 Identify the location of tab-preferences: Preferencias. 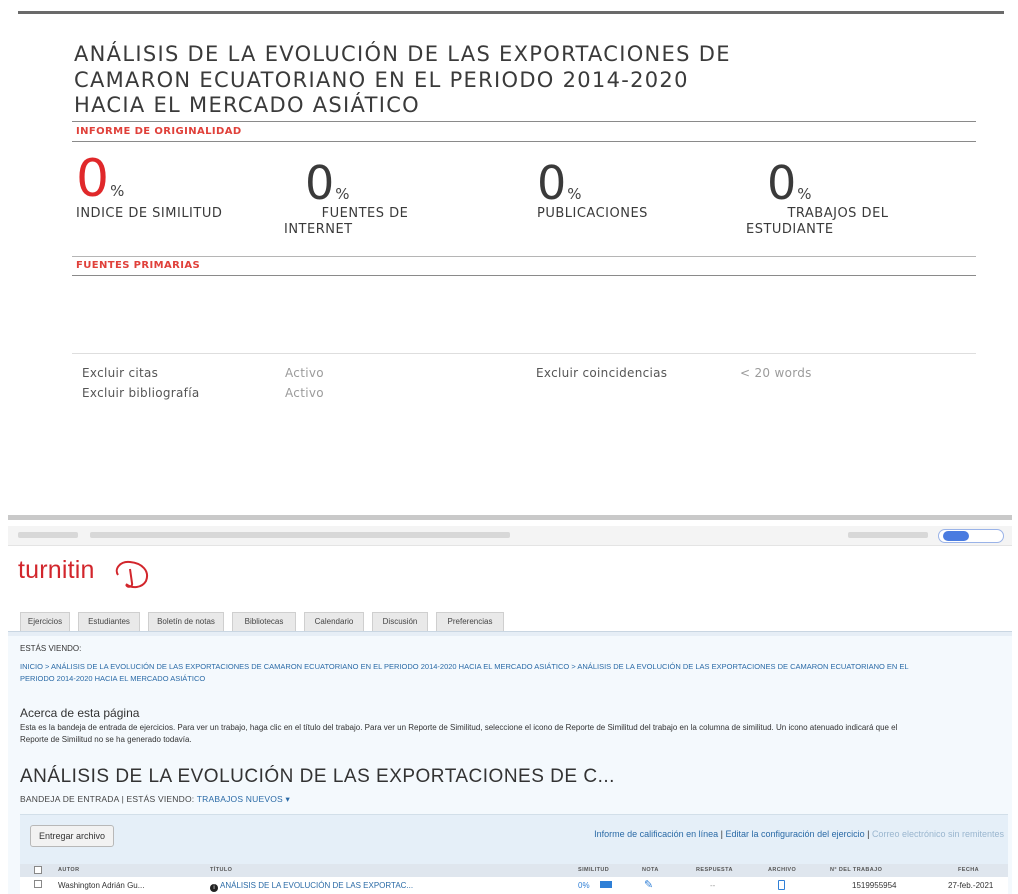
(470, 621).